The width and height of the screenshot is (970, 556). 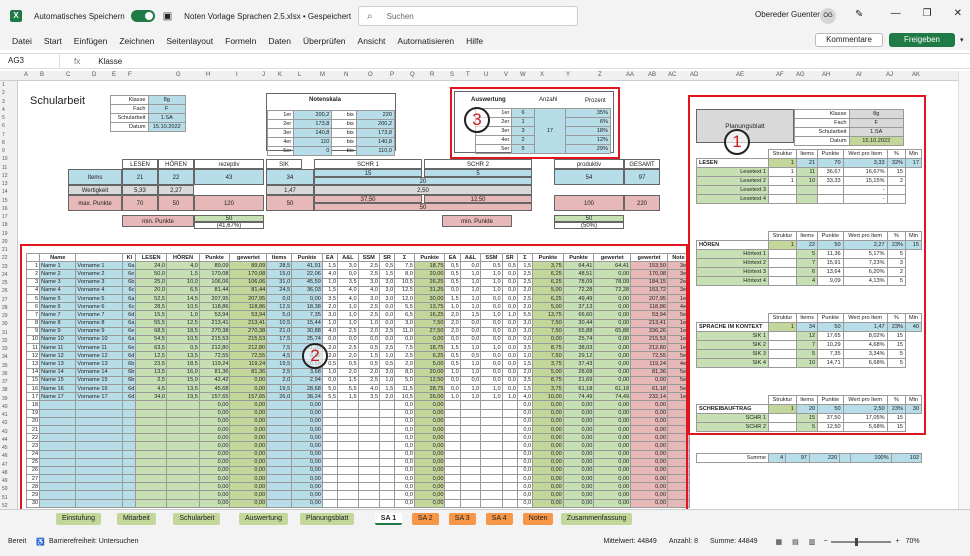 I want to click on page-break-icon: ▥, so click(x=812, y=542).